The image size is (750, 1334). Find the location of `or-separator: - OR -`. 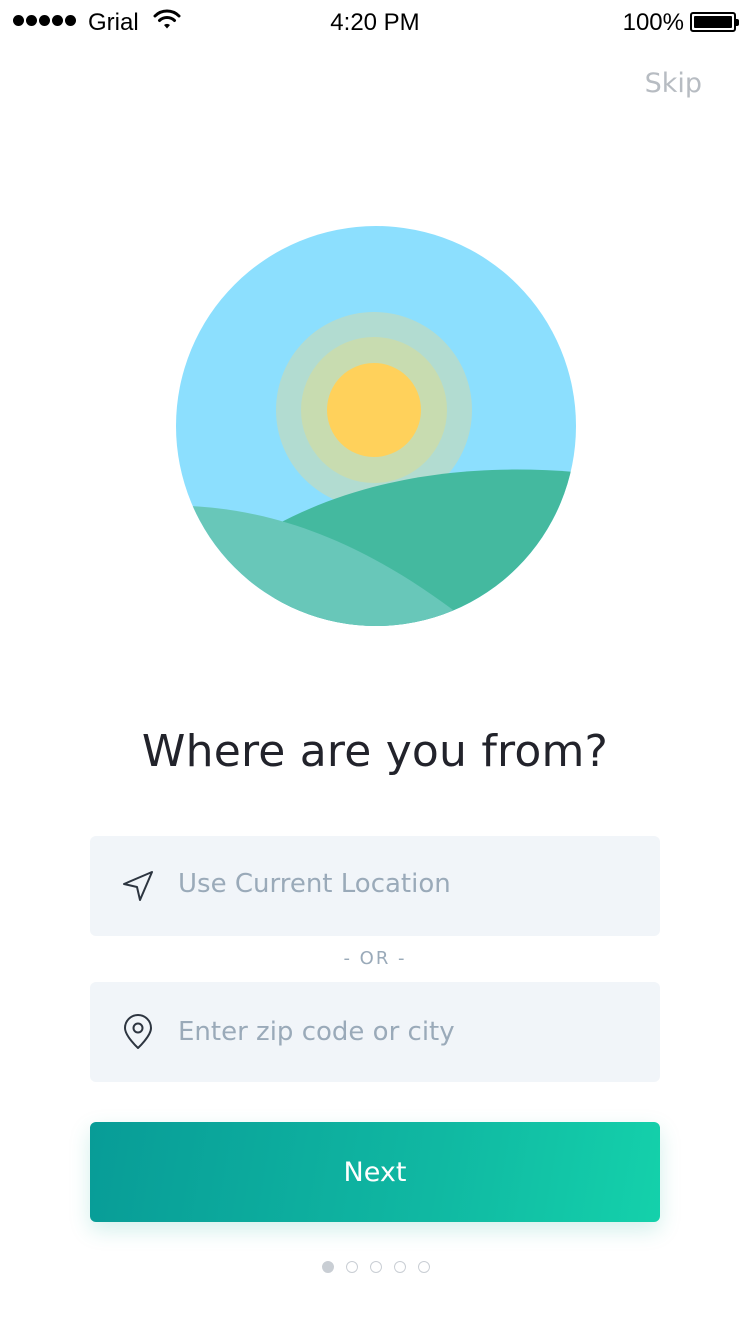

or-separator: - OR - is located at coordinates (375, 958).